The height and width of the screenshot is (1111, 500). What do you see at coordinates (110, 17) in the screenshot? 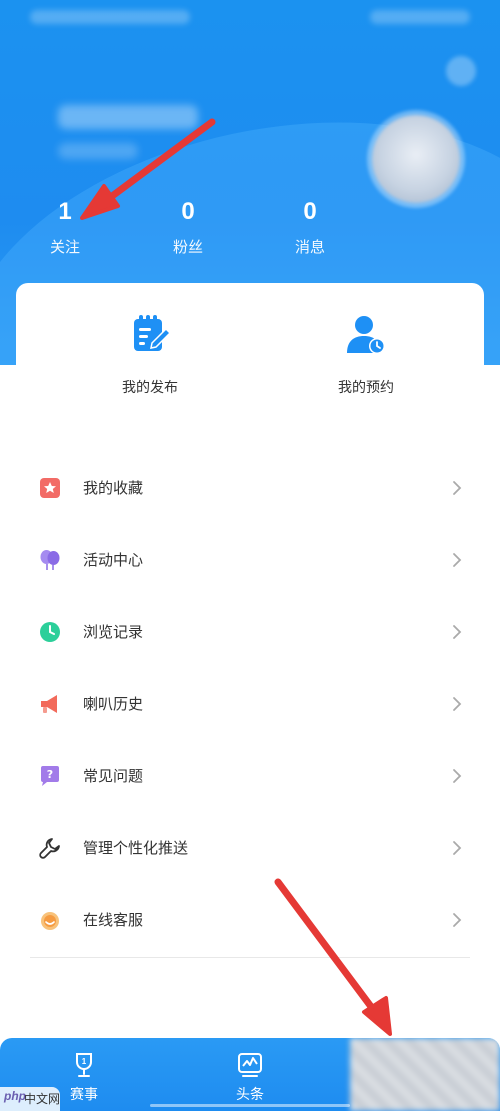
I see `status-bar-left-blurred` at bounding box center [110, 17].